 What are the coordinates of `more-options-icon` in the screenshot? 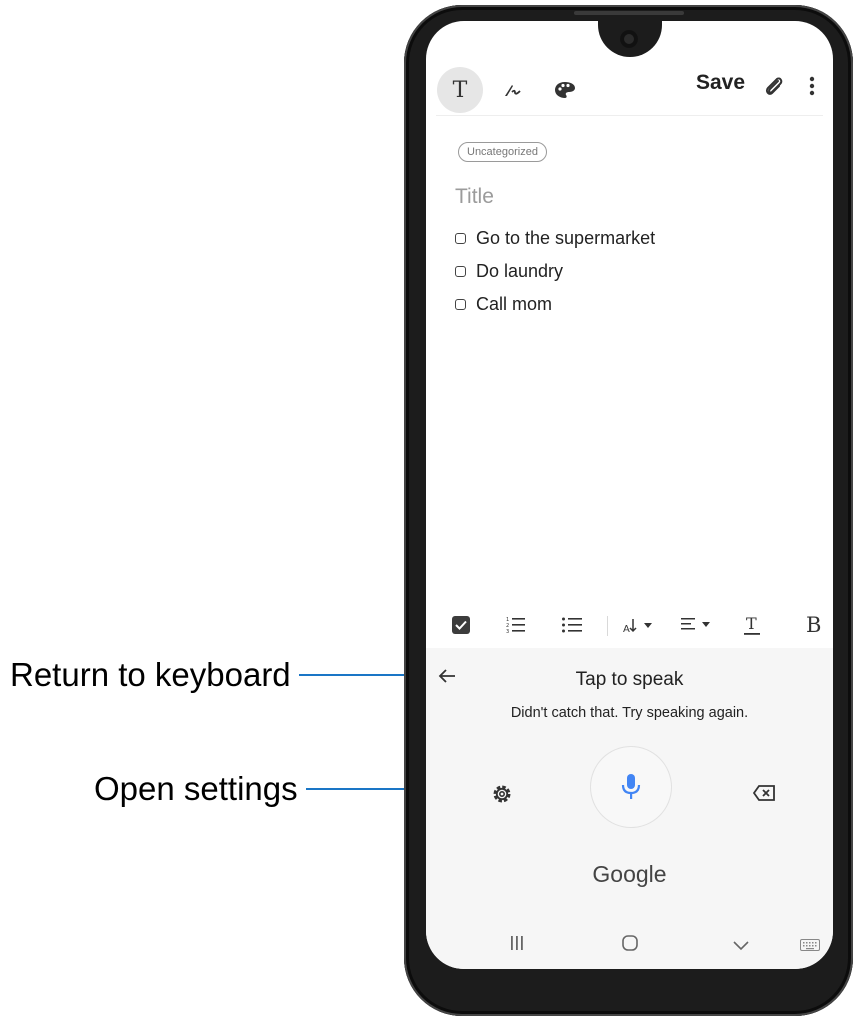 It's located at (812, 86).